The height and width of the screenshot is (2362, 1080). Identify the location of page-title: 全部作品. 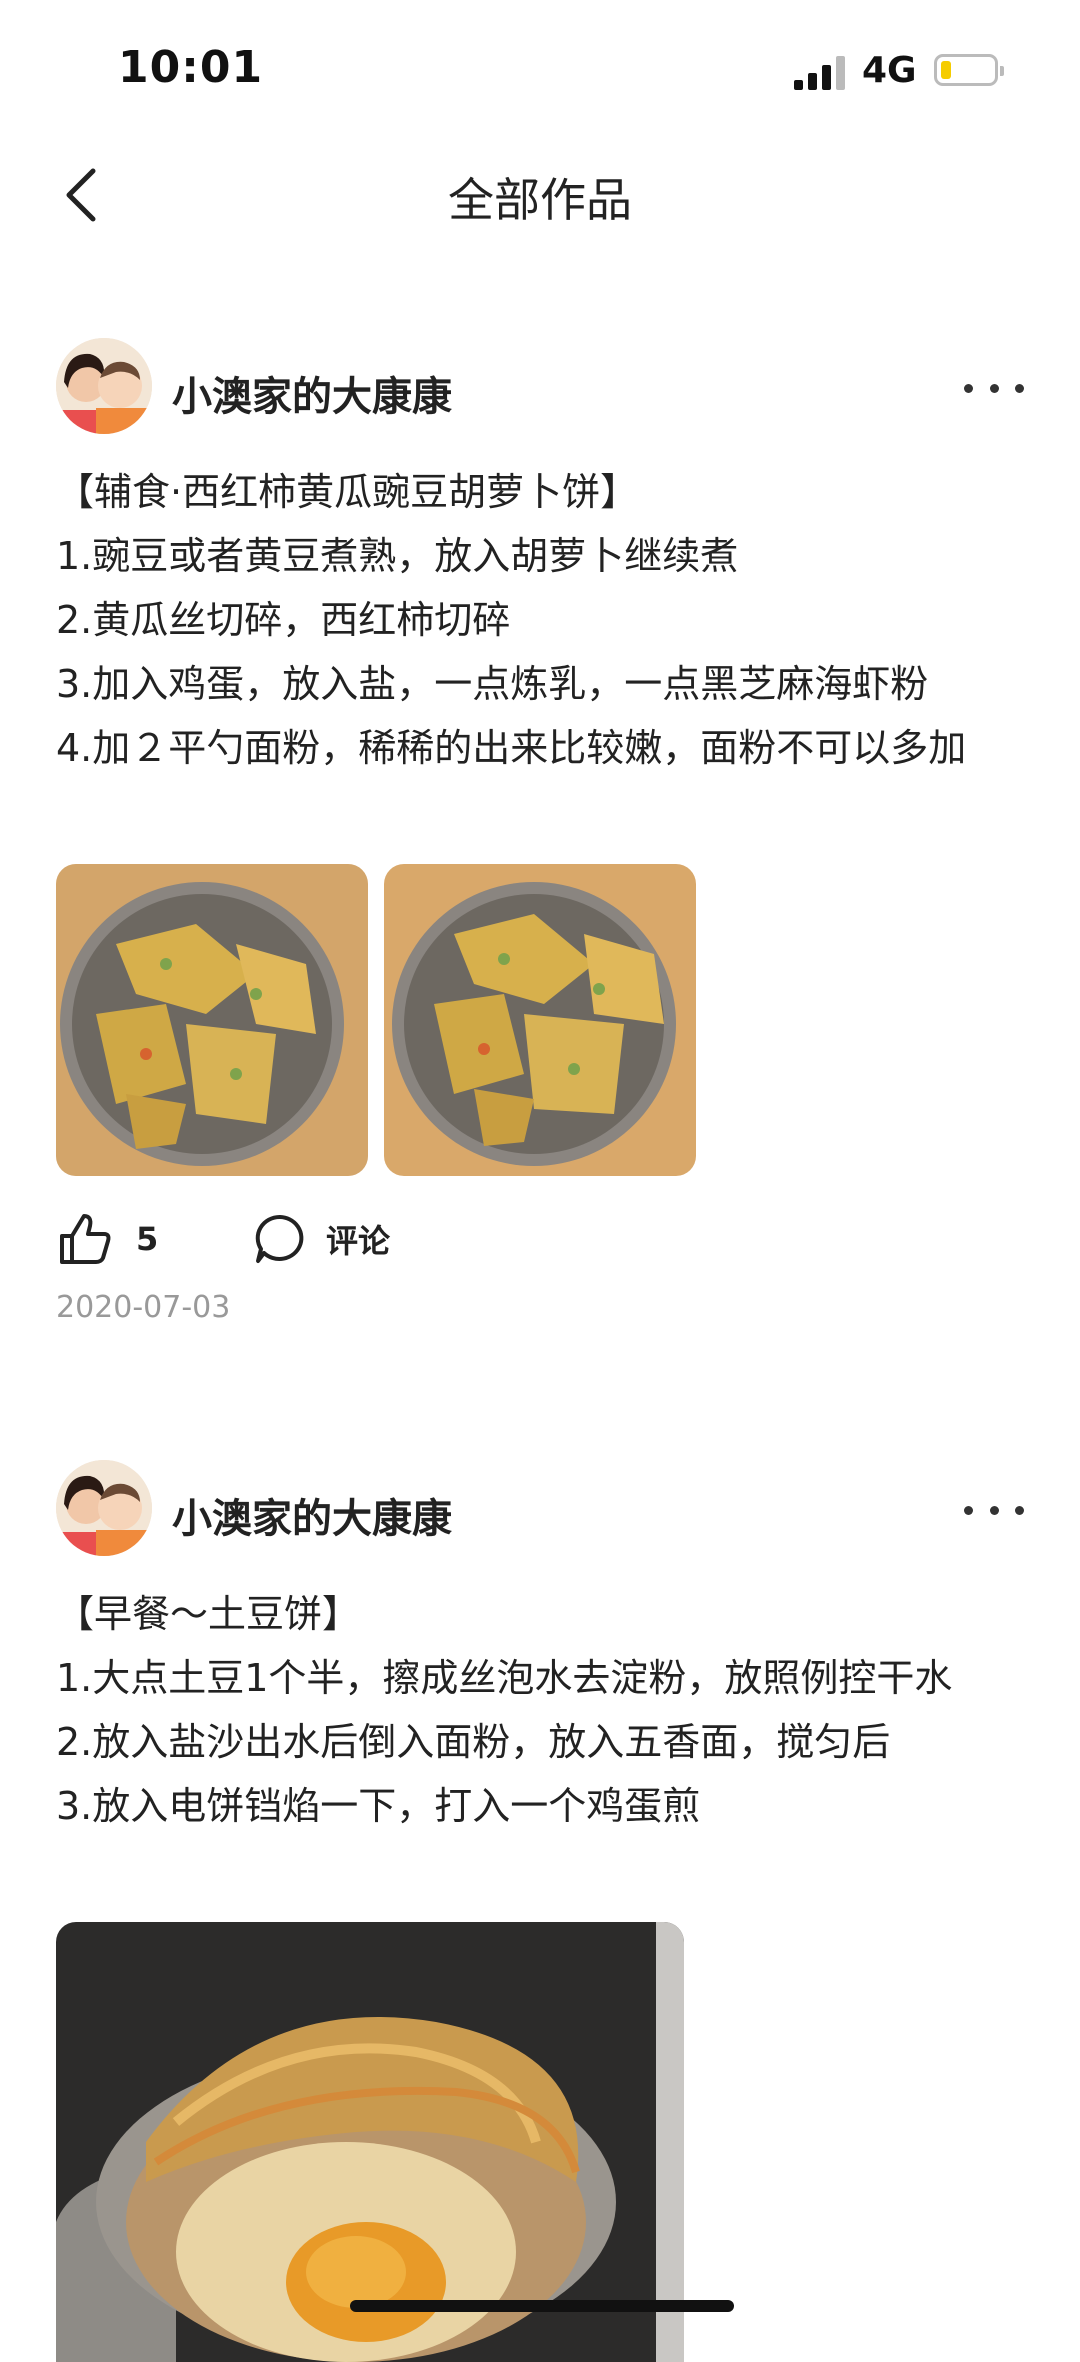
(540, 200).